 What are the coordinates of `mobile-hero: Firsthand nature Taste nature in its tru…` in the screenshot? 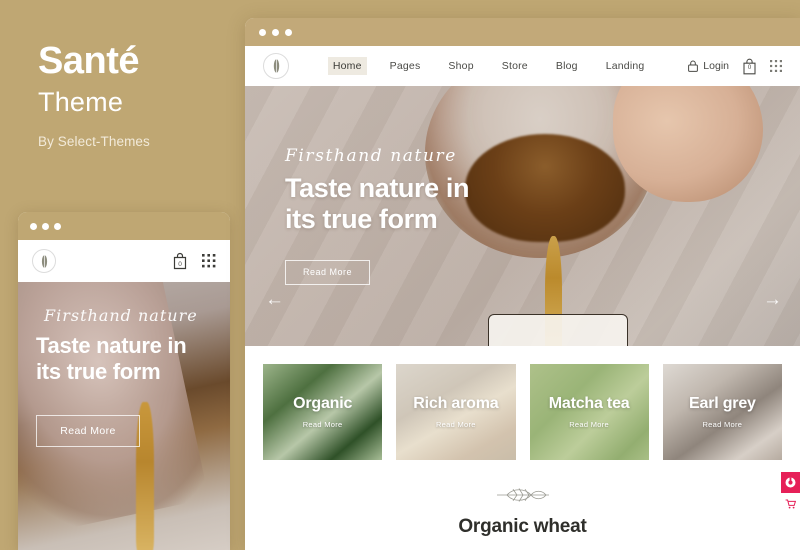 It's located at (124, 416).